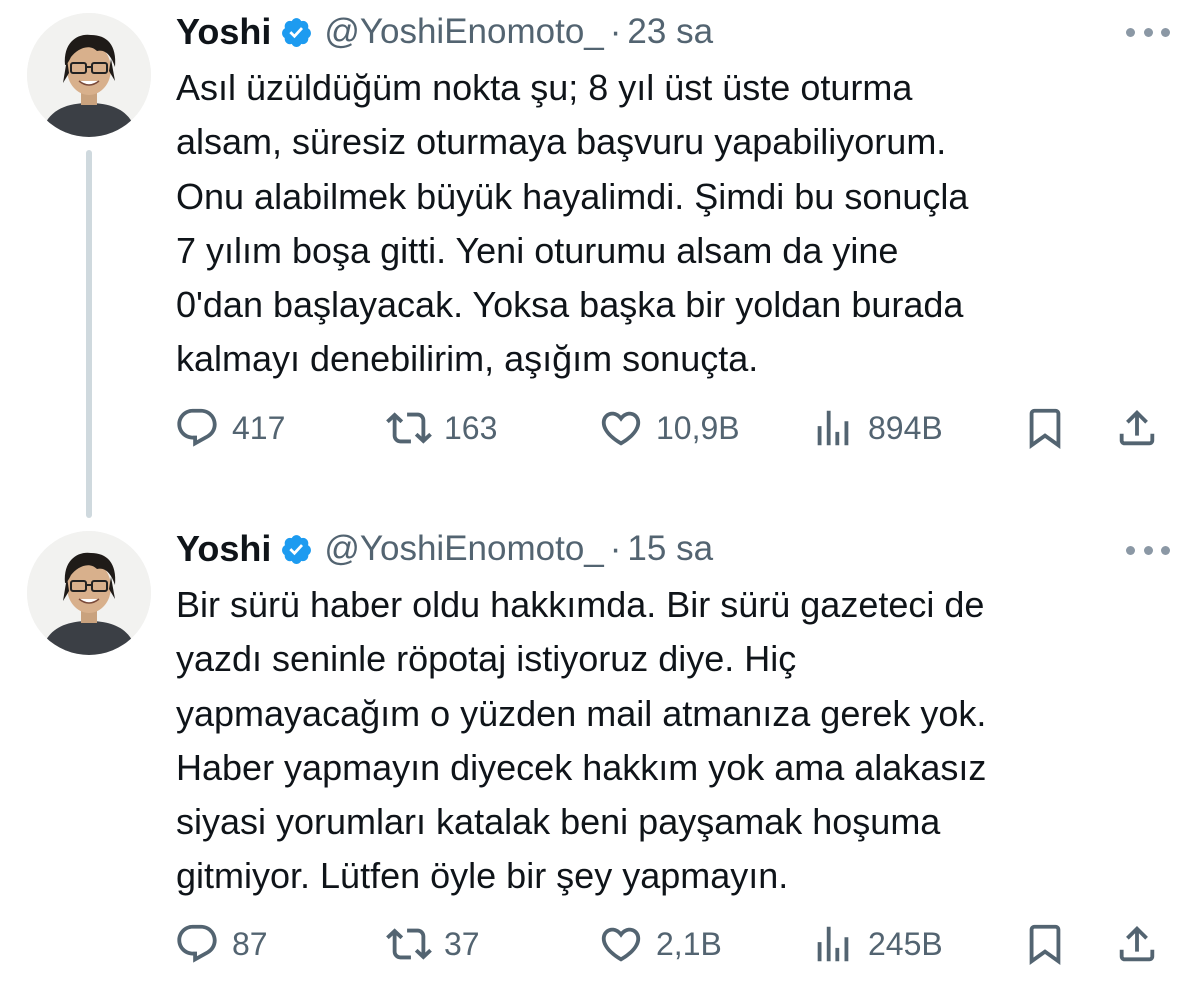 This screenshot has height=996, width=1200. Describe the element at coordinates (221, 944) in the screenshot. I see `reply-button: 87` at that location.